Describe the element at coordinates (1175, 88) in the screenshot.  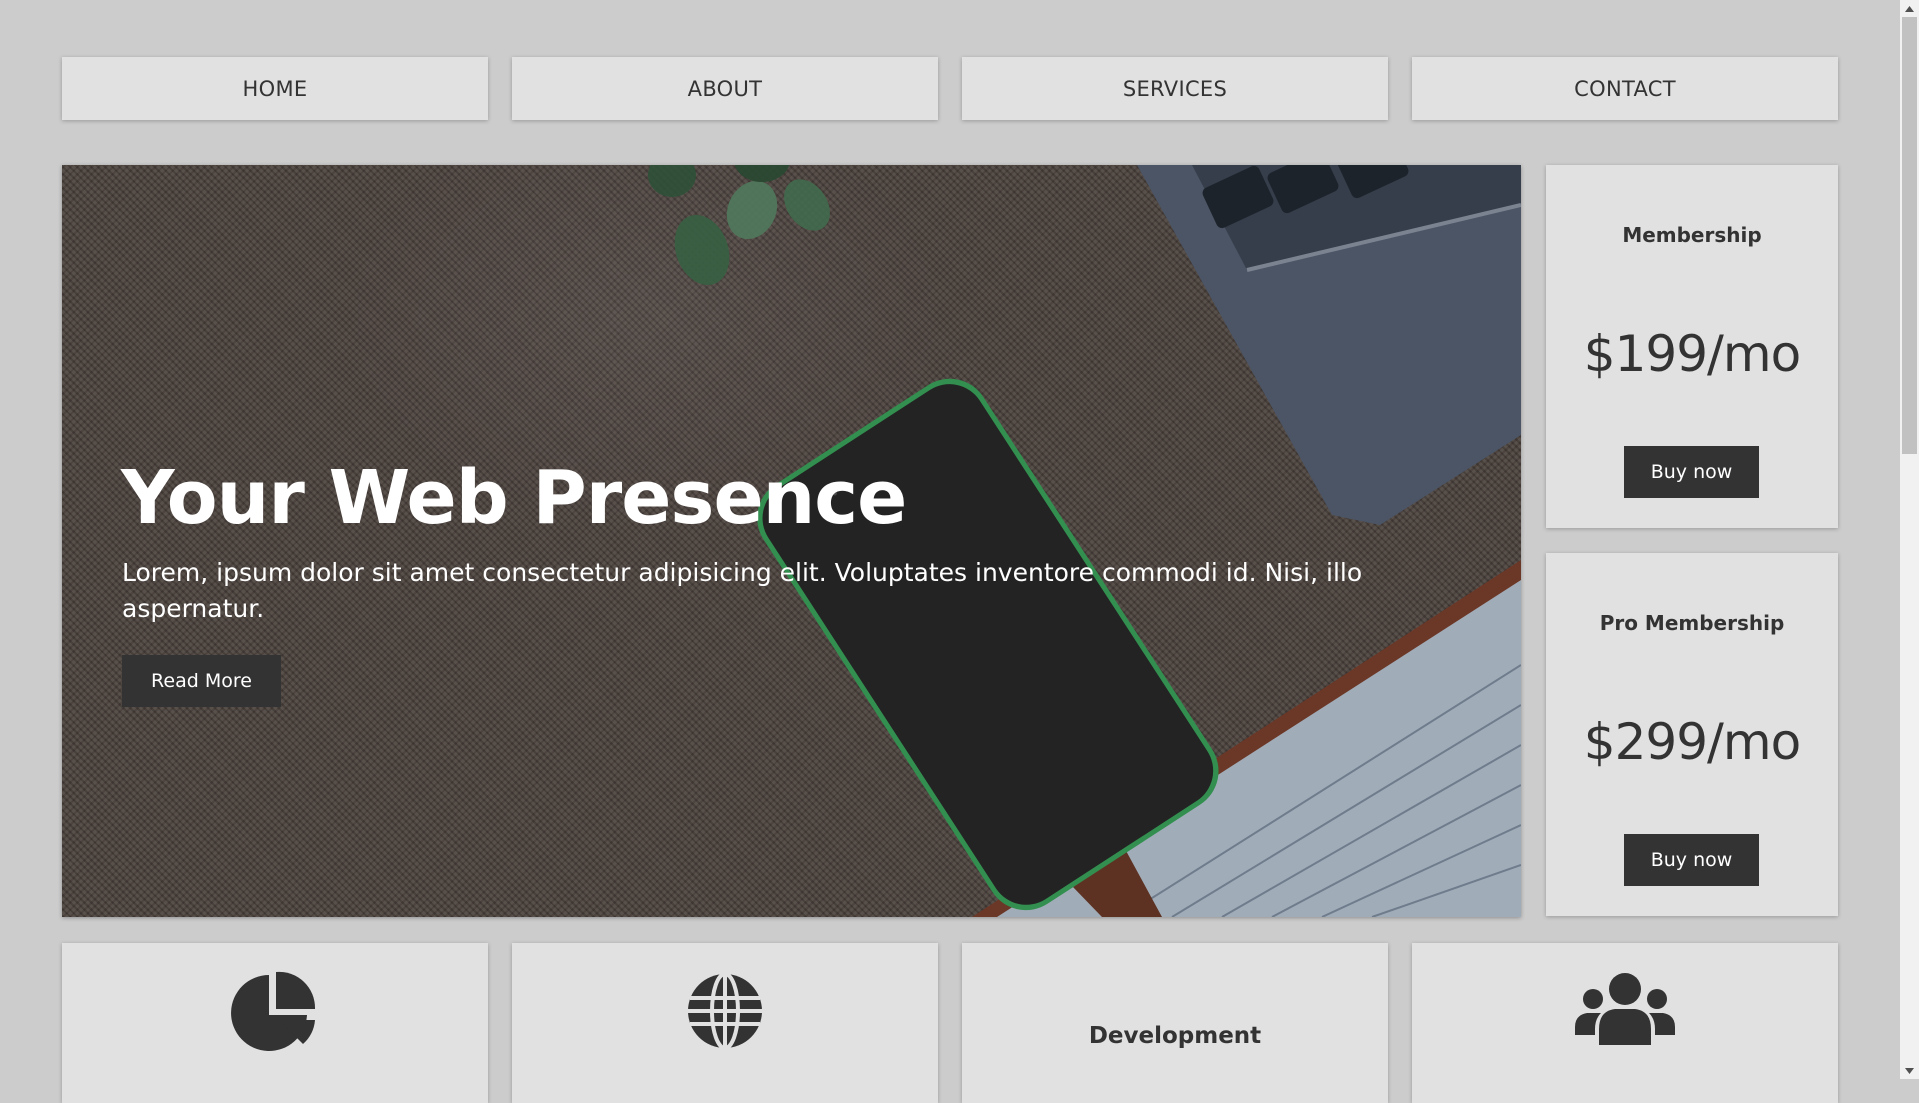
I see `nav-item-services: SERVICES` at that location.